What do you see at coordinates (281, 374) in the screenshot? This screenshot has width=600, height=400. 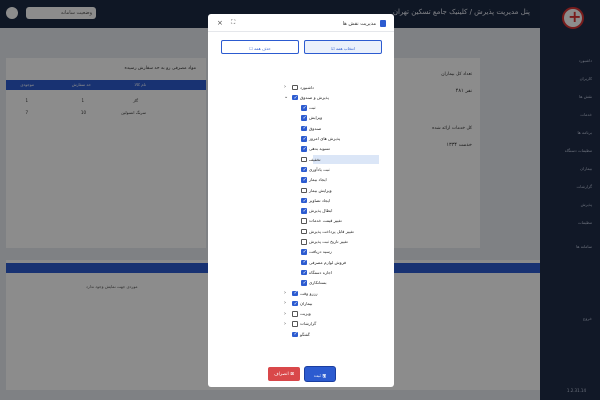 I see `cancel-label: انصراف` at bounding box center [281, 374].